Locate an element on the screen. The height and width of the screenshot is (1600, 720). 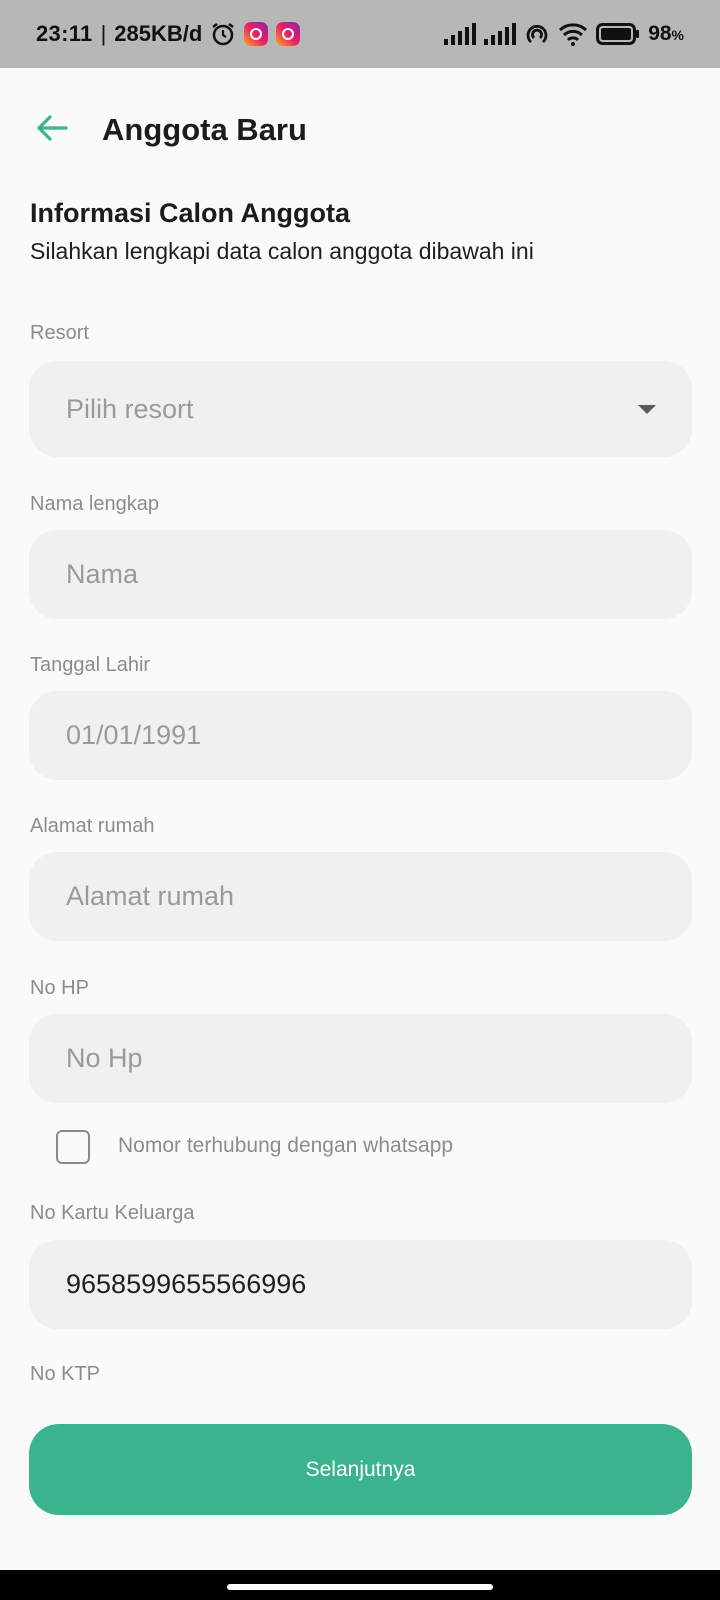
home-indicator is located at coordinates (360, 1587).